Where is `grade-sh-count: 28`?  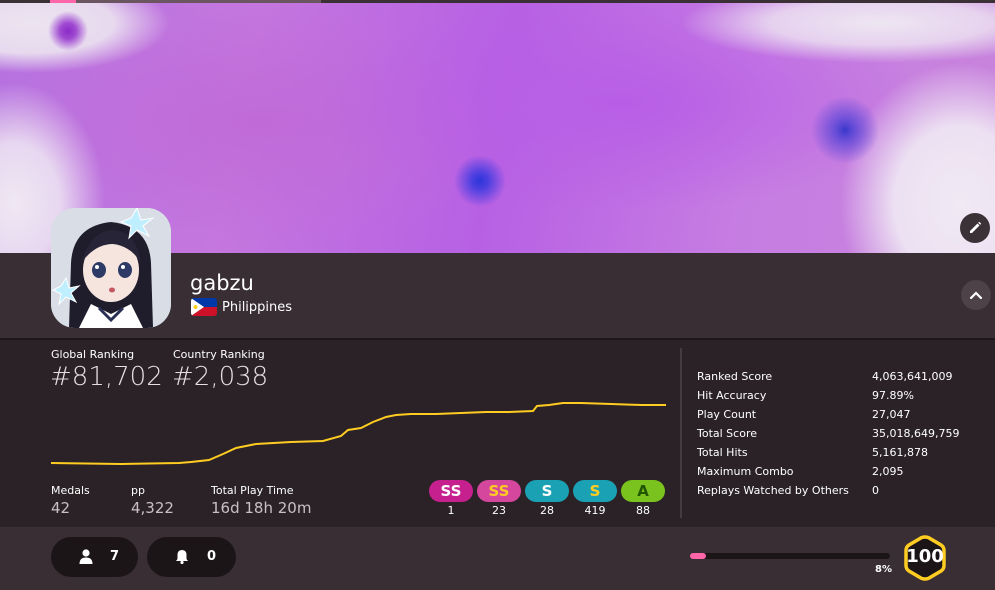
grade-sh-count: 28 is located at coordinates (547, 510).